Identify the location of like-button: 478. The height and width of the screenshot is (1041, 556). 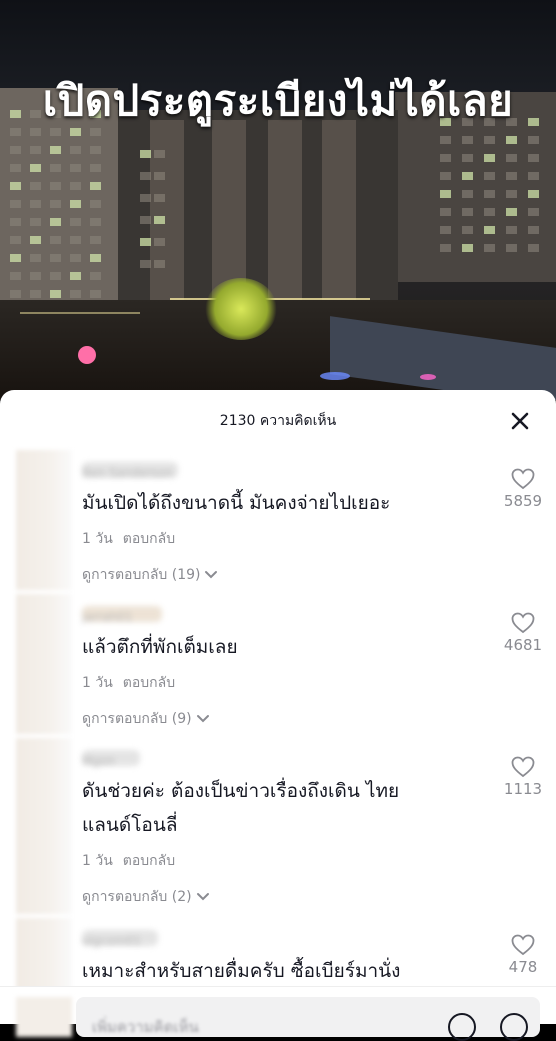
(523, 955).